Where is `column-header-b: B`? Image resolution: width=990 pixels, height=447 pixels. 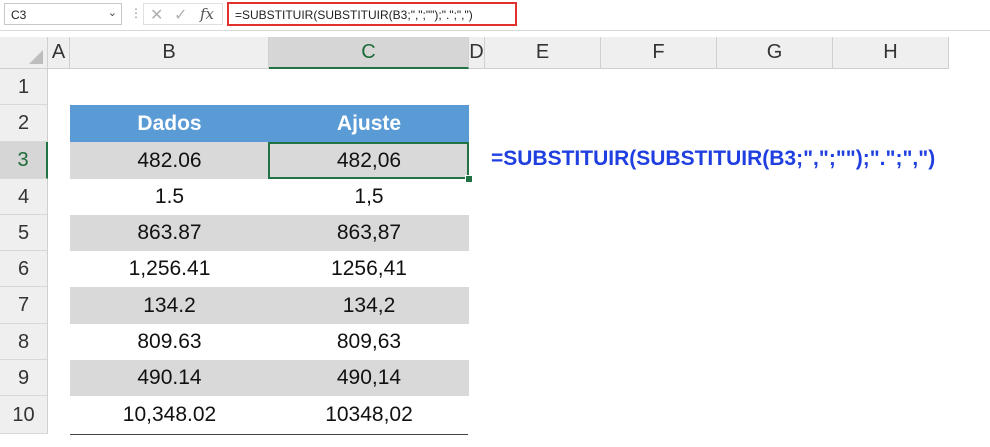 column-header-b: B is located at coordinates (169, 53).